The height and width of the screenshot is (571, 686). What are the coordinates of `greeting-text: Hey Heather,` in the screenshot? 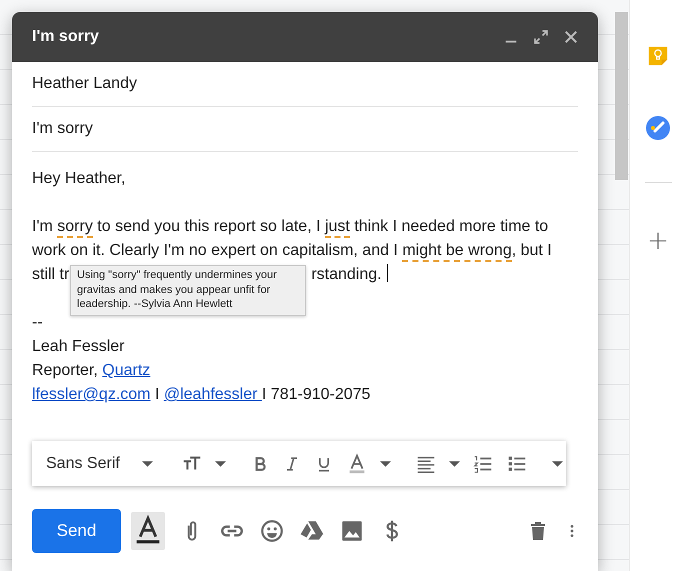 It's located at (79, 179).